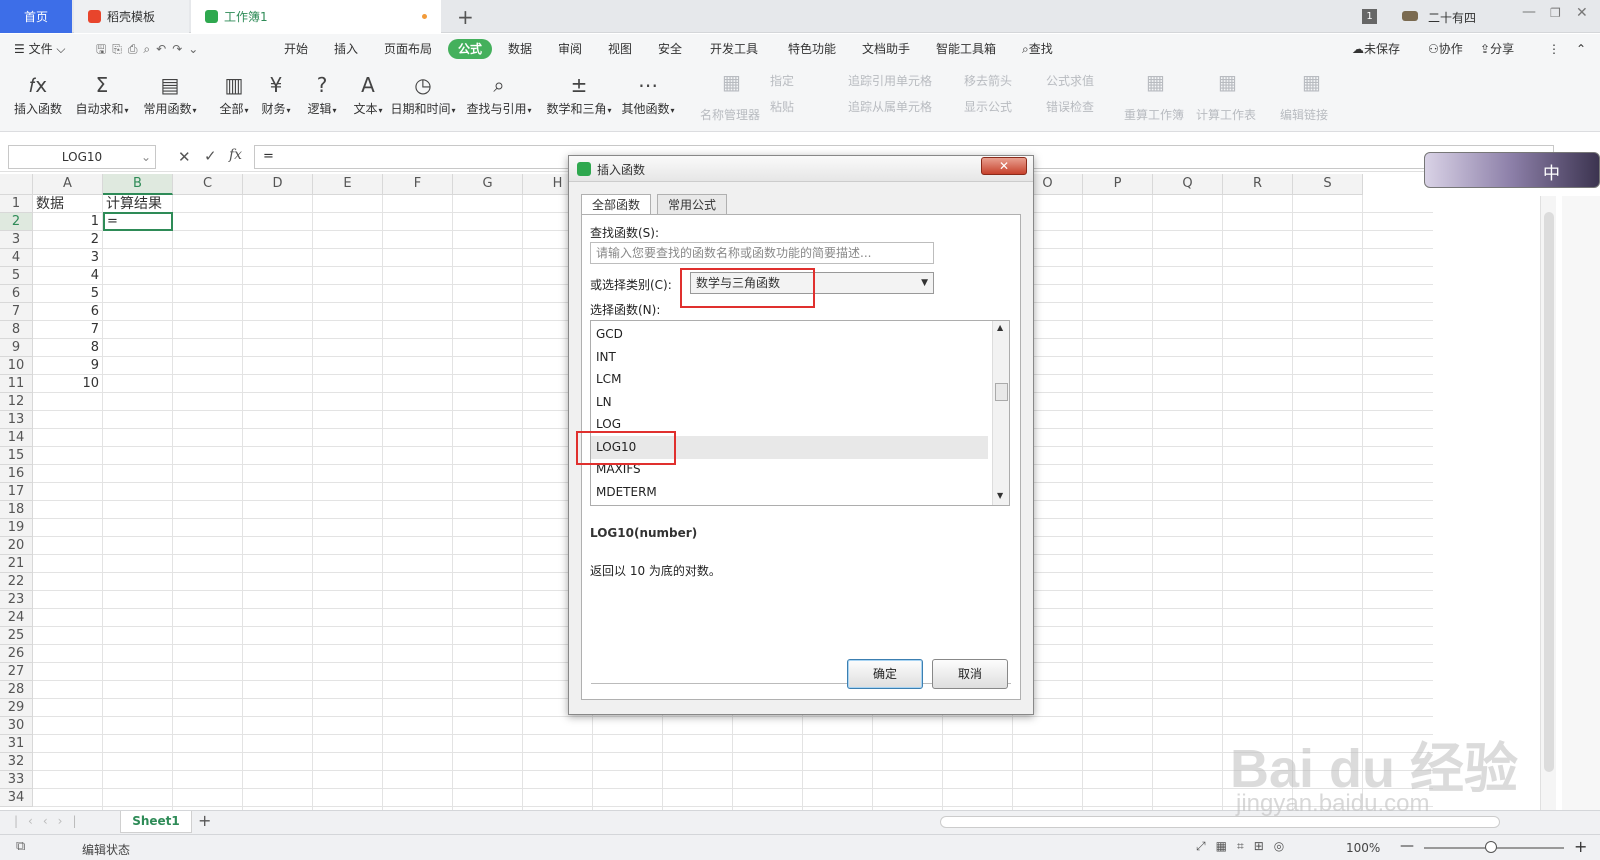  Describe the element at coordinates (1512, 170) in the screenshot. I see `ime-toolbar: 中` at that location.